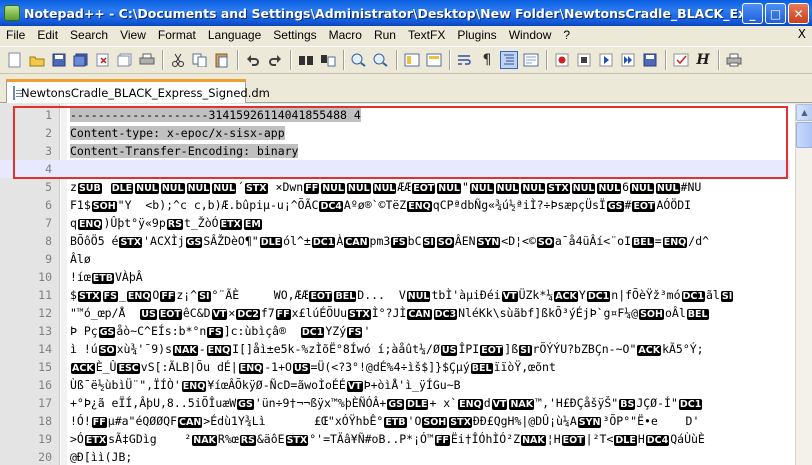 The height and width of the screenshot is (465, 812). Describe the element at coordinates (650, 60) in the screenshot. I see `save-macro-icon` at that location.